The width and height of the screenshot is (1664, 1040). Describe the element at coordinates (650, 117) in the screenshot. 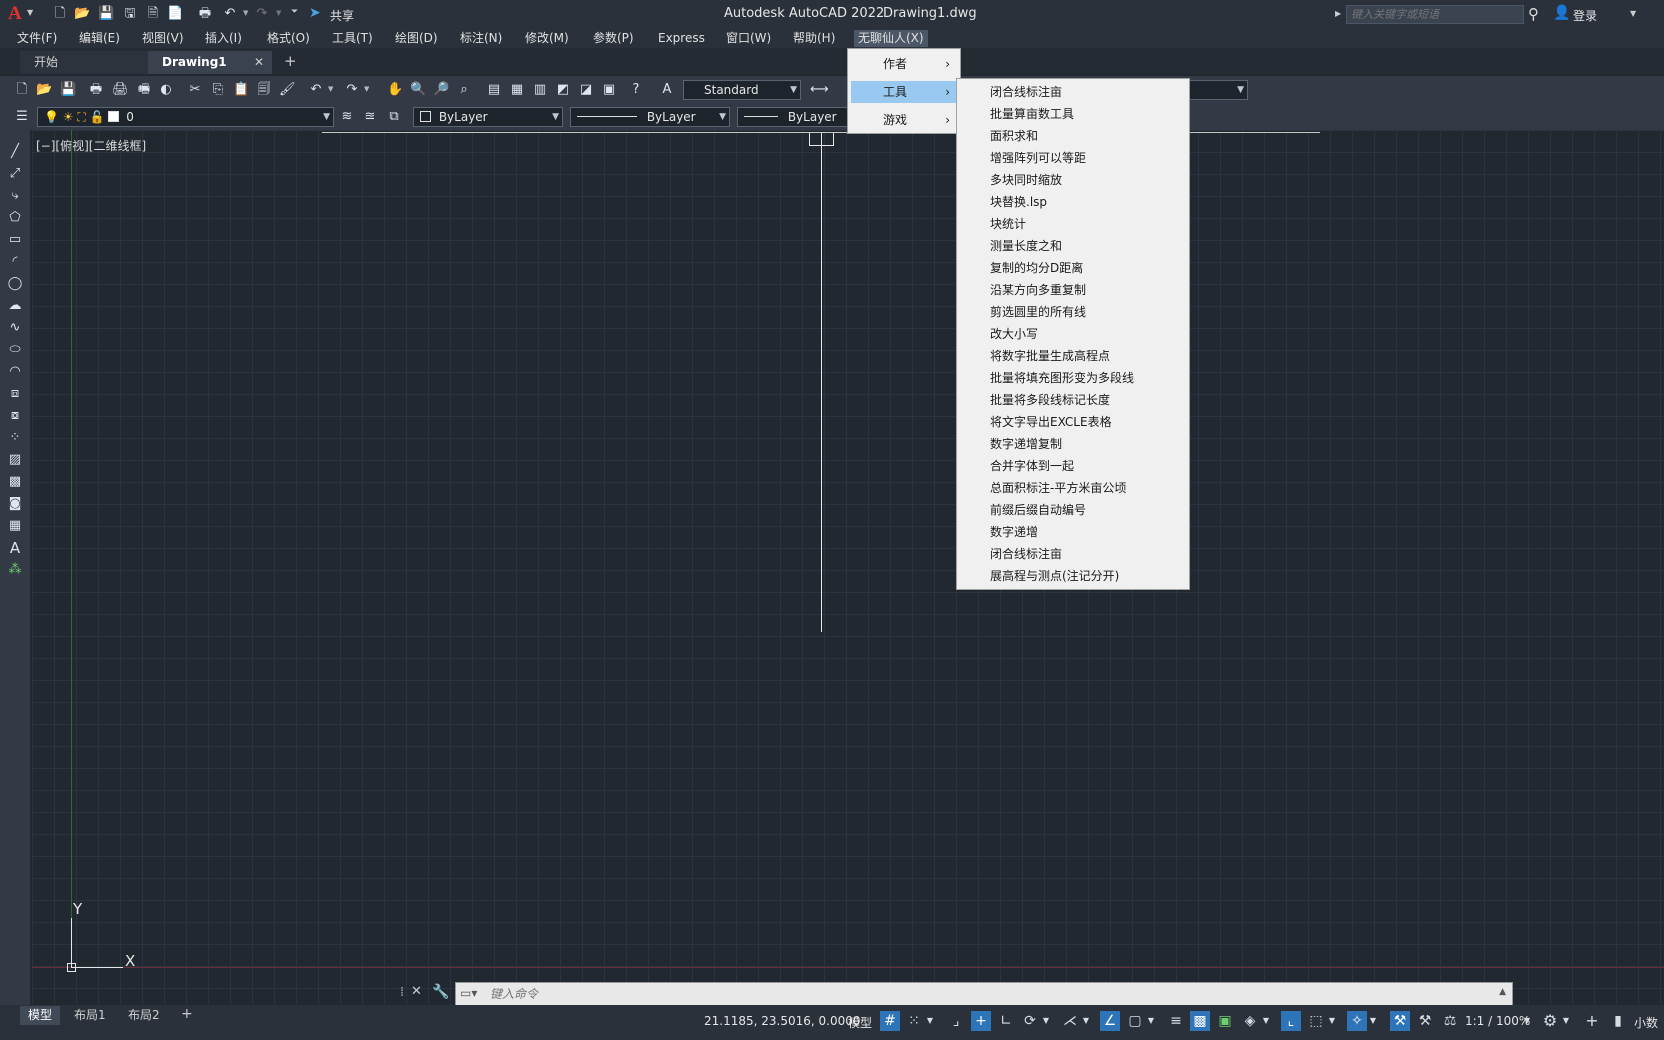

I see `linetype-select: ByLayer ▼` at that location.